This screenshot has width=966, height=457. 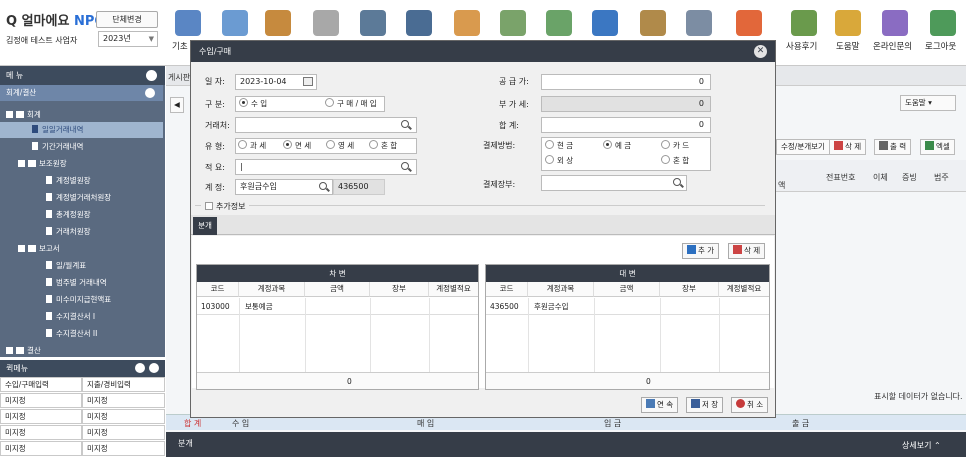 What do you see at coordinates (848, 147) in the screenshot?
I see `delete-button: 삭 제` at bounding box center [848, 147].